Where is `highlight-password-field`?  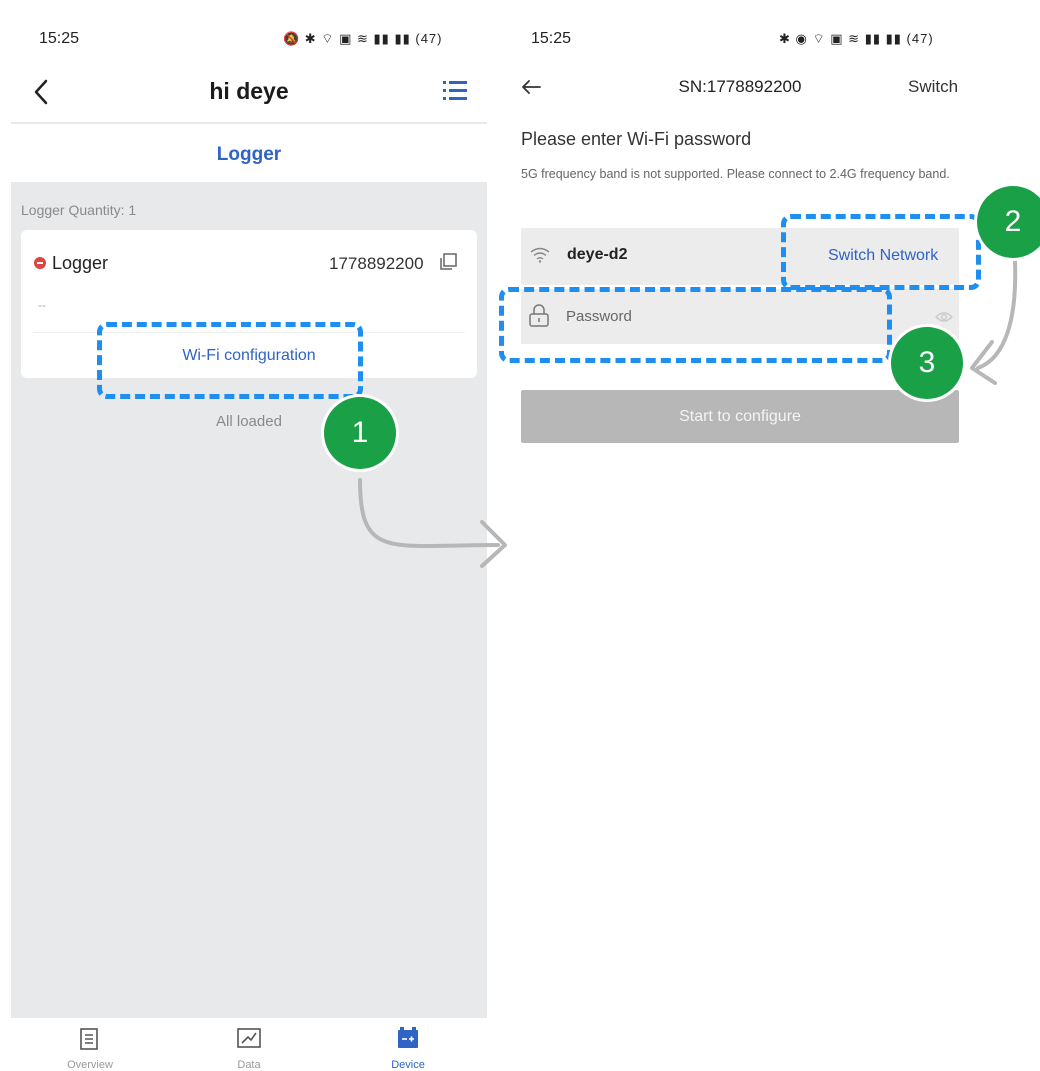 highlight-password-field is located at coordinates (695, 325).